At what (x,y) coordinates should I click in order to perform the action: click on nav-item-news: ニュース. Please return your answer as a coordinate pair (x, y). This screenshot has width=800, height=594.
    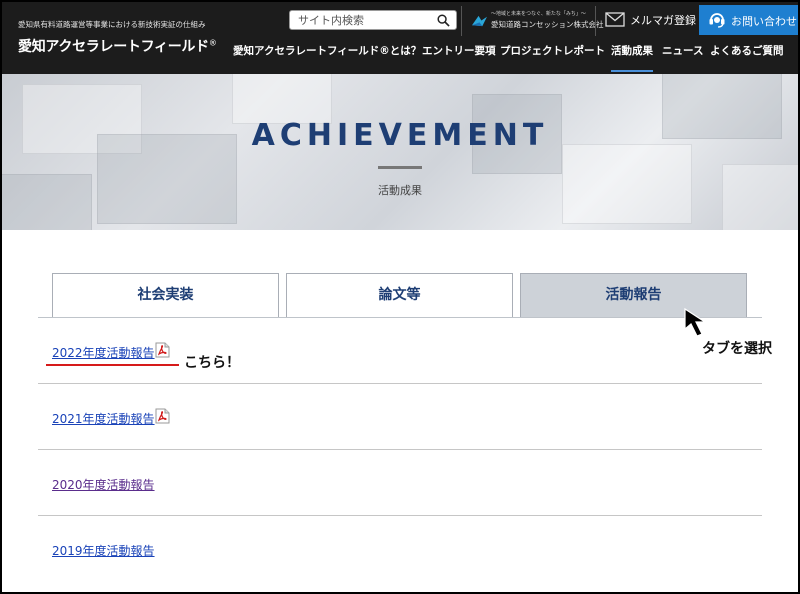
    Looking at the image, I should click on (682, 58).